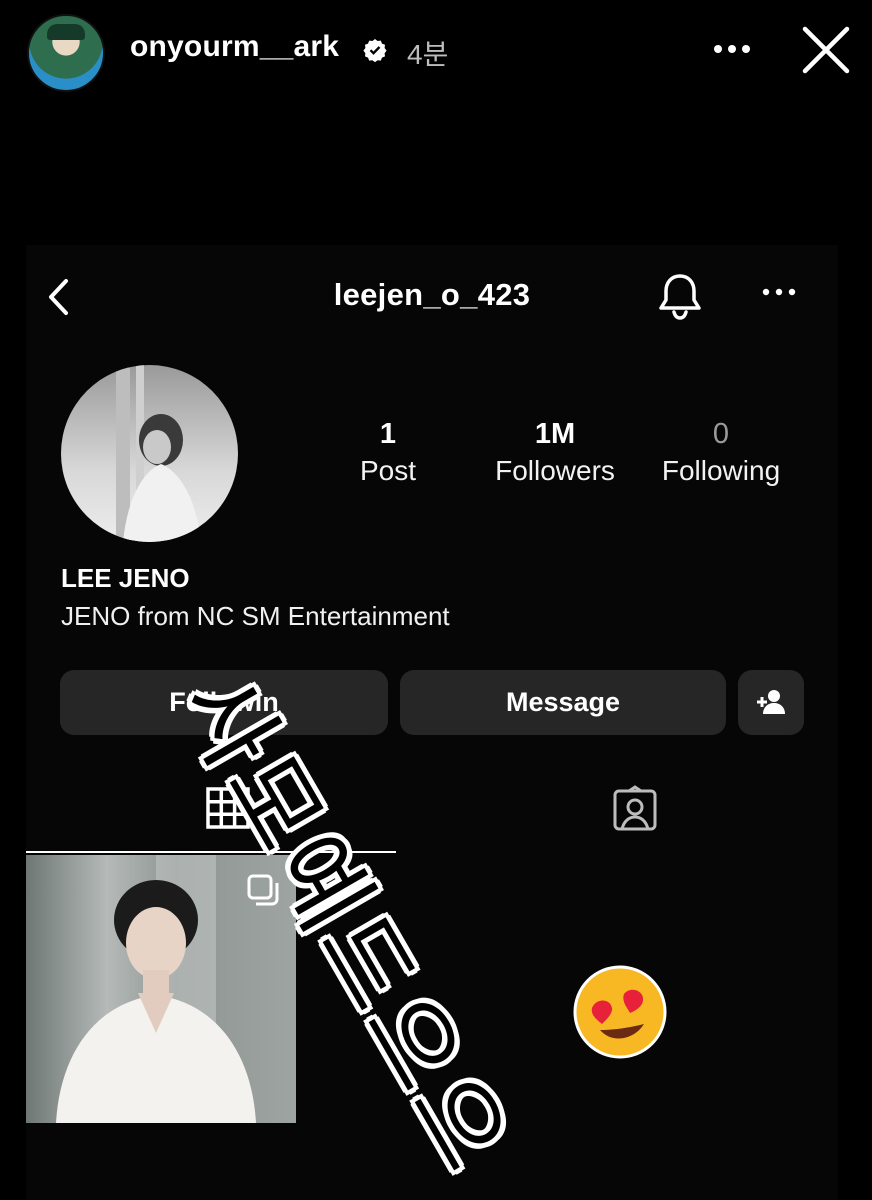 The height and width of the screenshot is (1200, 872). I want to click on post-thumbnail, so click(161, 989).